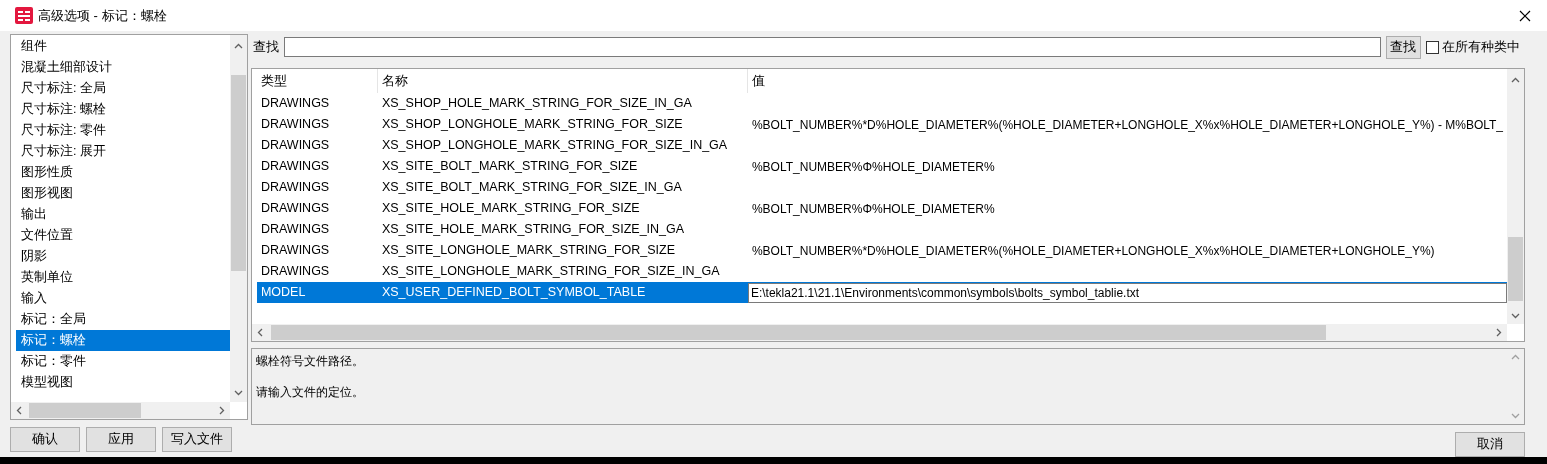 This screenshot has width=1547, height=464. What do you see at coordinates (123, 88) in the screenshot?
I see `category-item: 尺寸标注: 全局` at bounding box center [123, 88].